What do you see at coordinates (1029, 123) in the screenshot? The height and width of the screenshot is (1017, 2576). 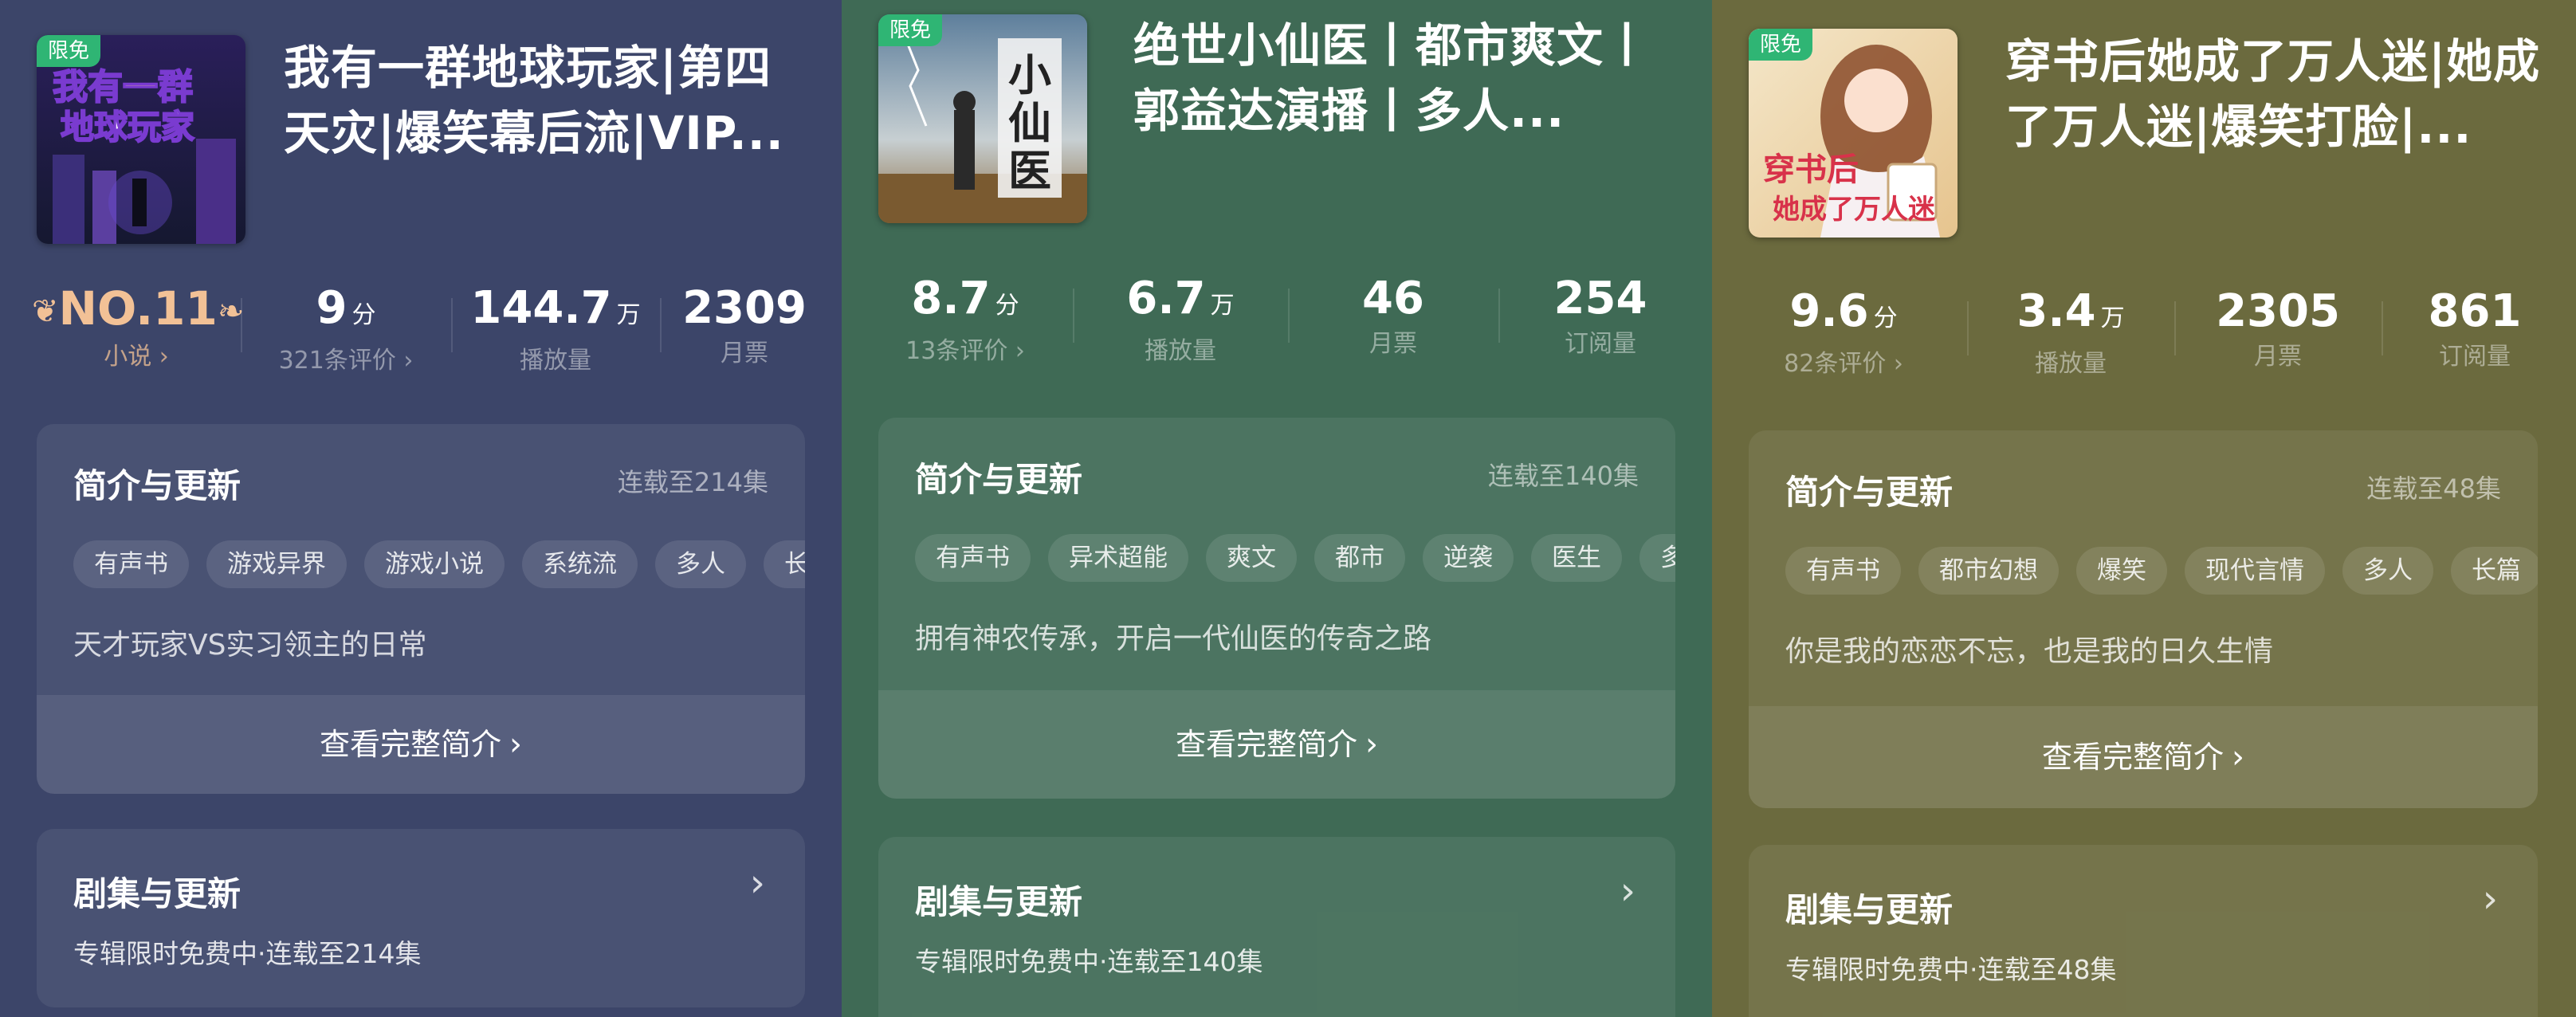 I see `svg-text: 仙` at bounding box center [1029, 123].